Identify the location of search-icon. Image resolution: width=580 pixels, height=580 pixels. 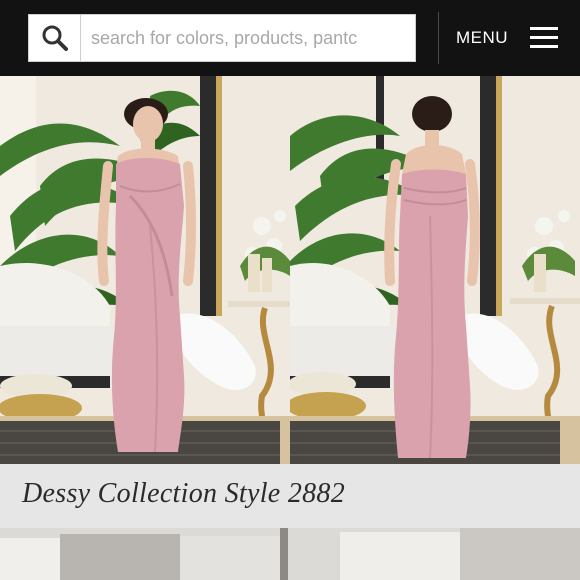
(55, 38).